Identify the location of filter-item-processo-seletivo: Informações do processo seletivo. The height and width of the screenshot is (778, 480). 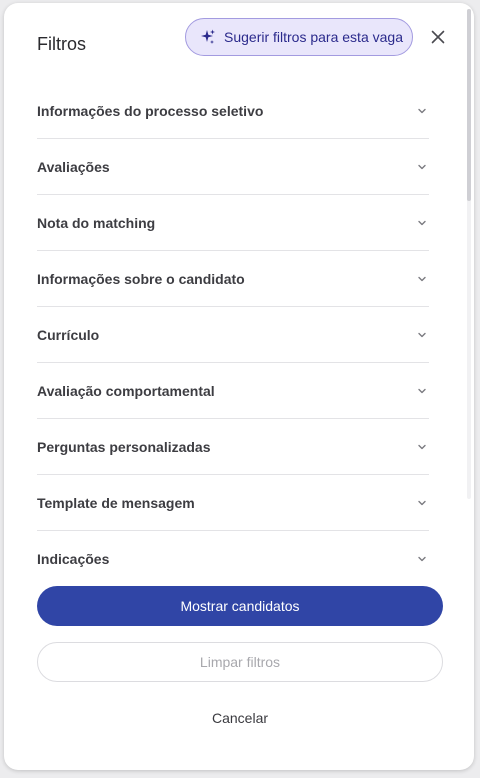
(233, 111).